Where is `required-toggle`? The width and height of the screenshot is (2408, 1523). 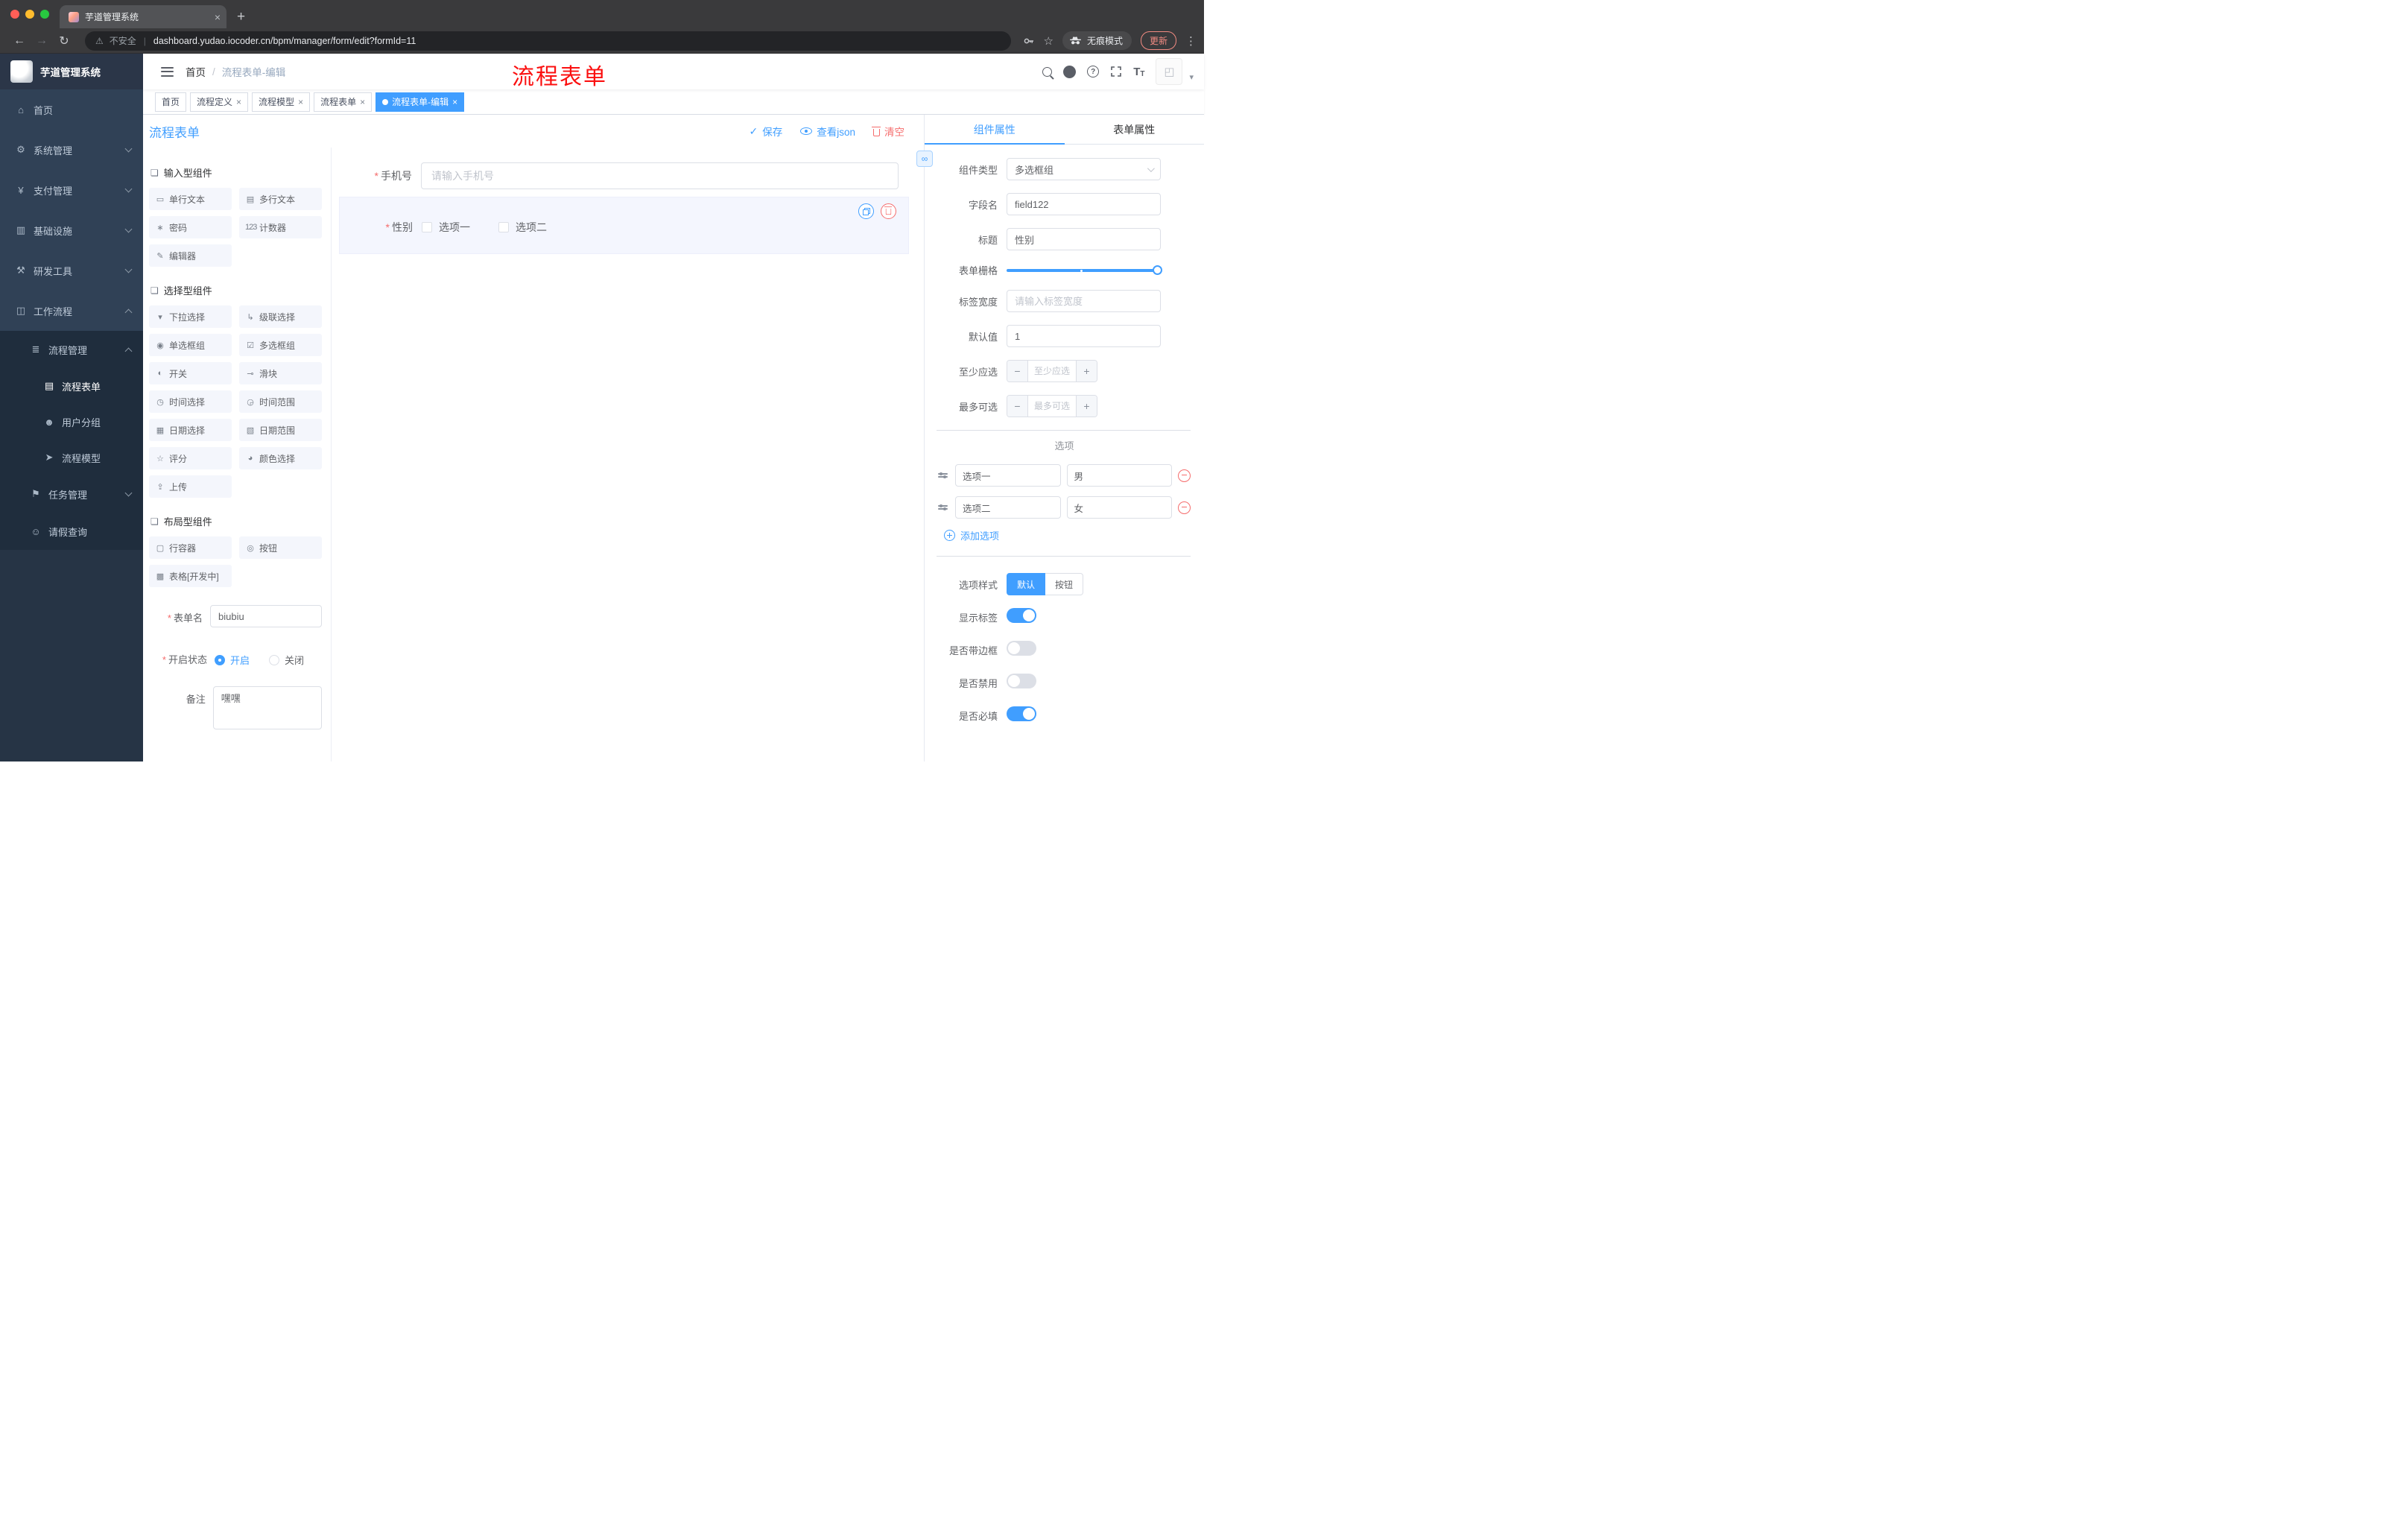 required-toggle is located at coordinates (1021, 714).